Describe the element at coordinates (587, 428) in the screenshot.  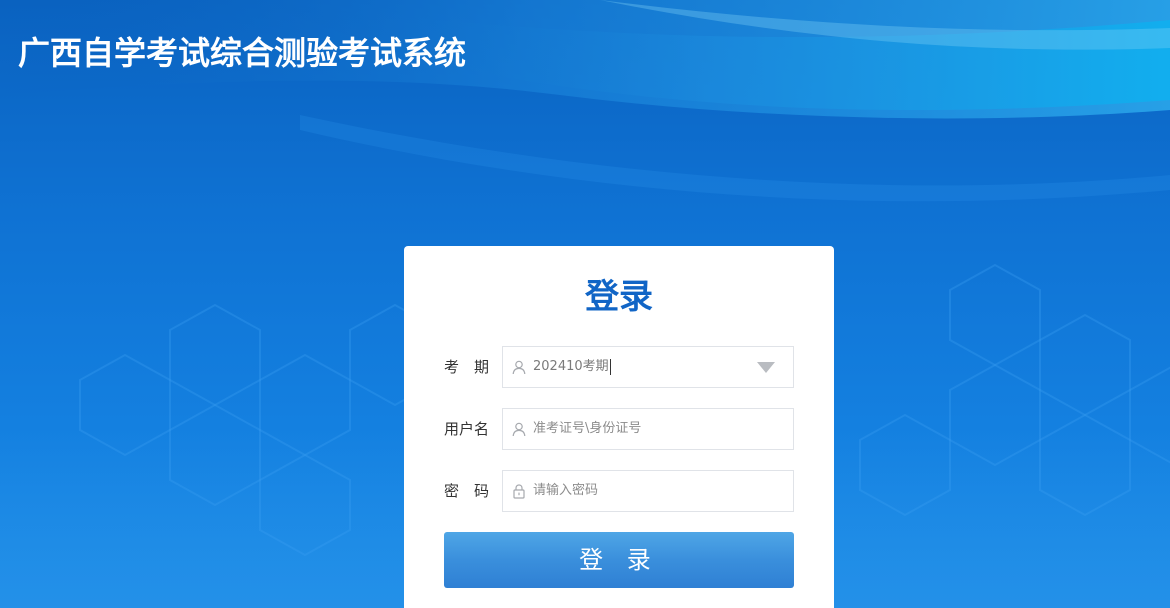
I see `username-placeholder: 准考证号\身份证号` at that location.